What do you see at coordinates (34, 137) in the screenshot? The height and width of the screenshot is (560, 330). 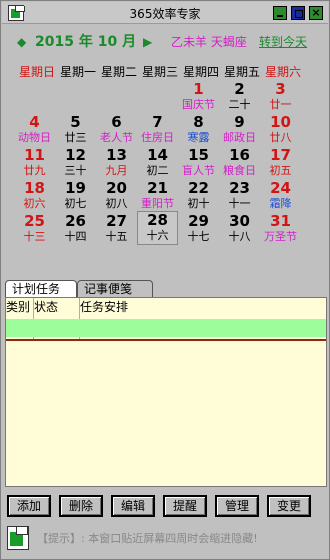 I see `day-sub: 动物日` at bounding box center [34, 137].